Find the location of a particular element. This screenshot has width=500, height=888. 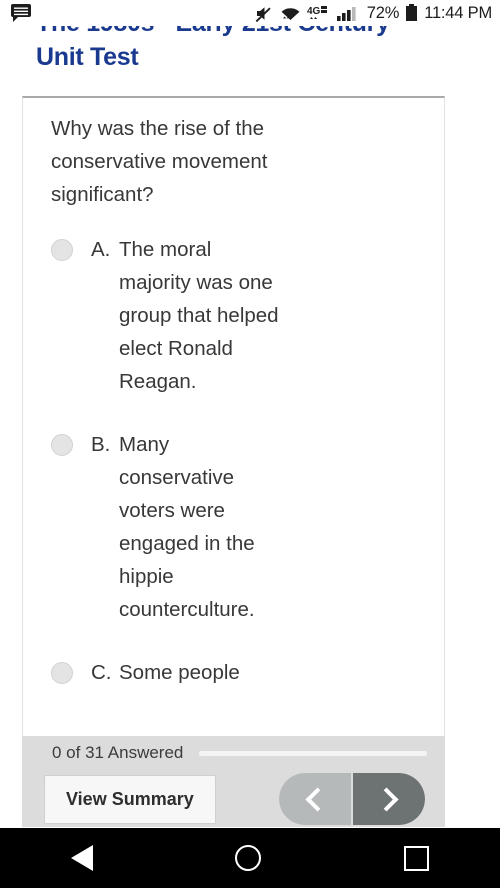

volume-muted-icon is located at coordinates (263, 14).